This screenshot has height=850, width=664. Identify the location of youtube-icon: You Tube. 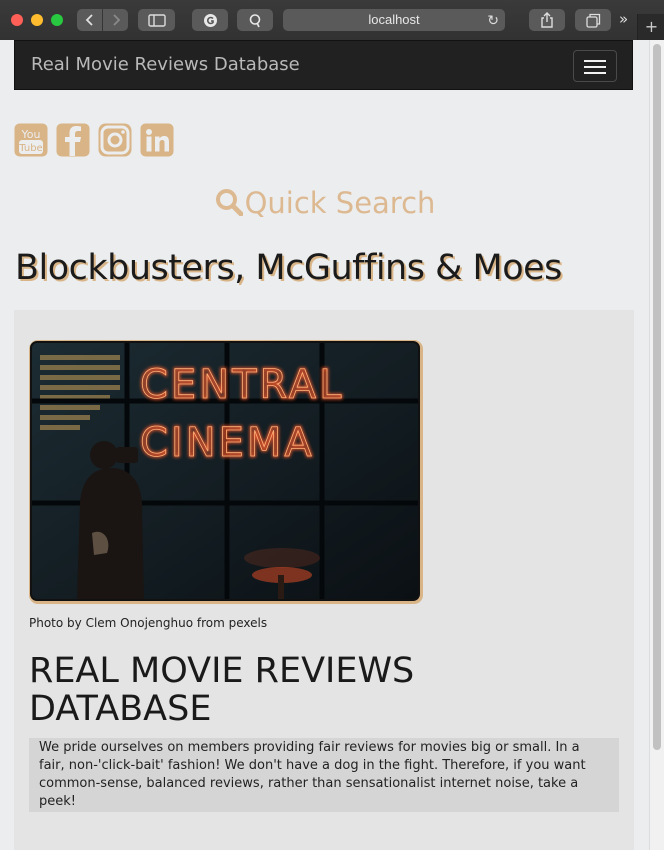
(31, 140).